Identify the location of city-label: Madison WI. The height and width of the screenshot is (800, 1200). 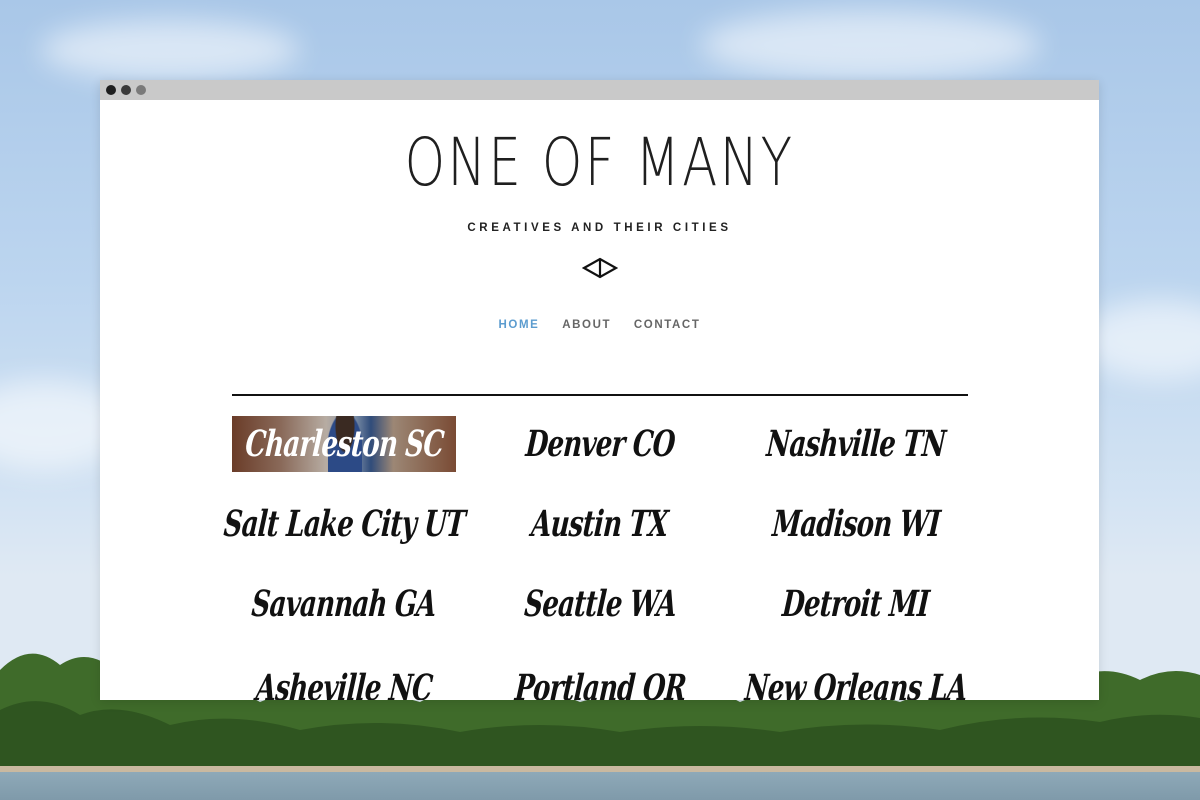
(856, 524).